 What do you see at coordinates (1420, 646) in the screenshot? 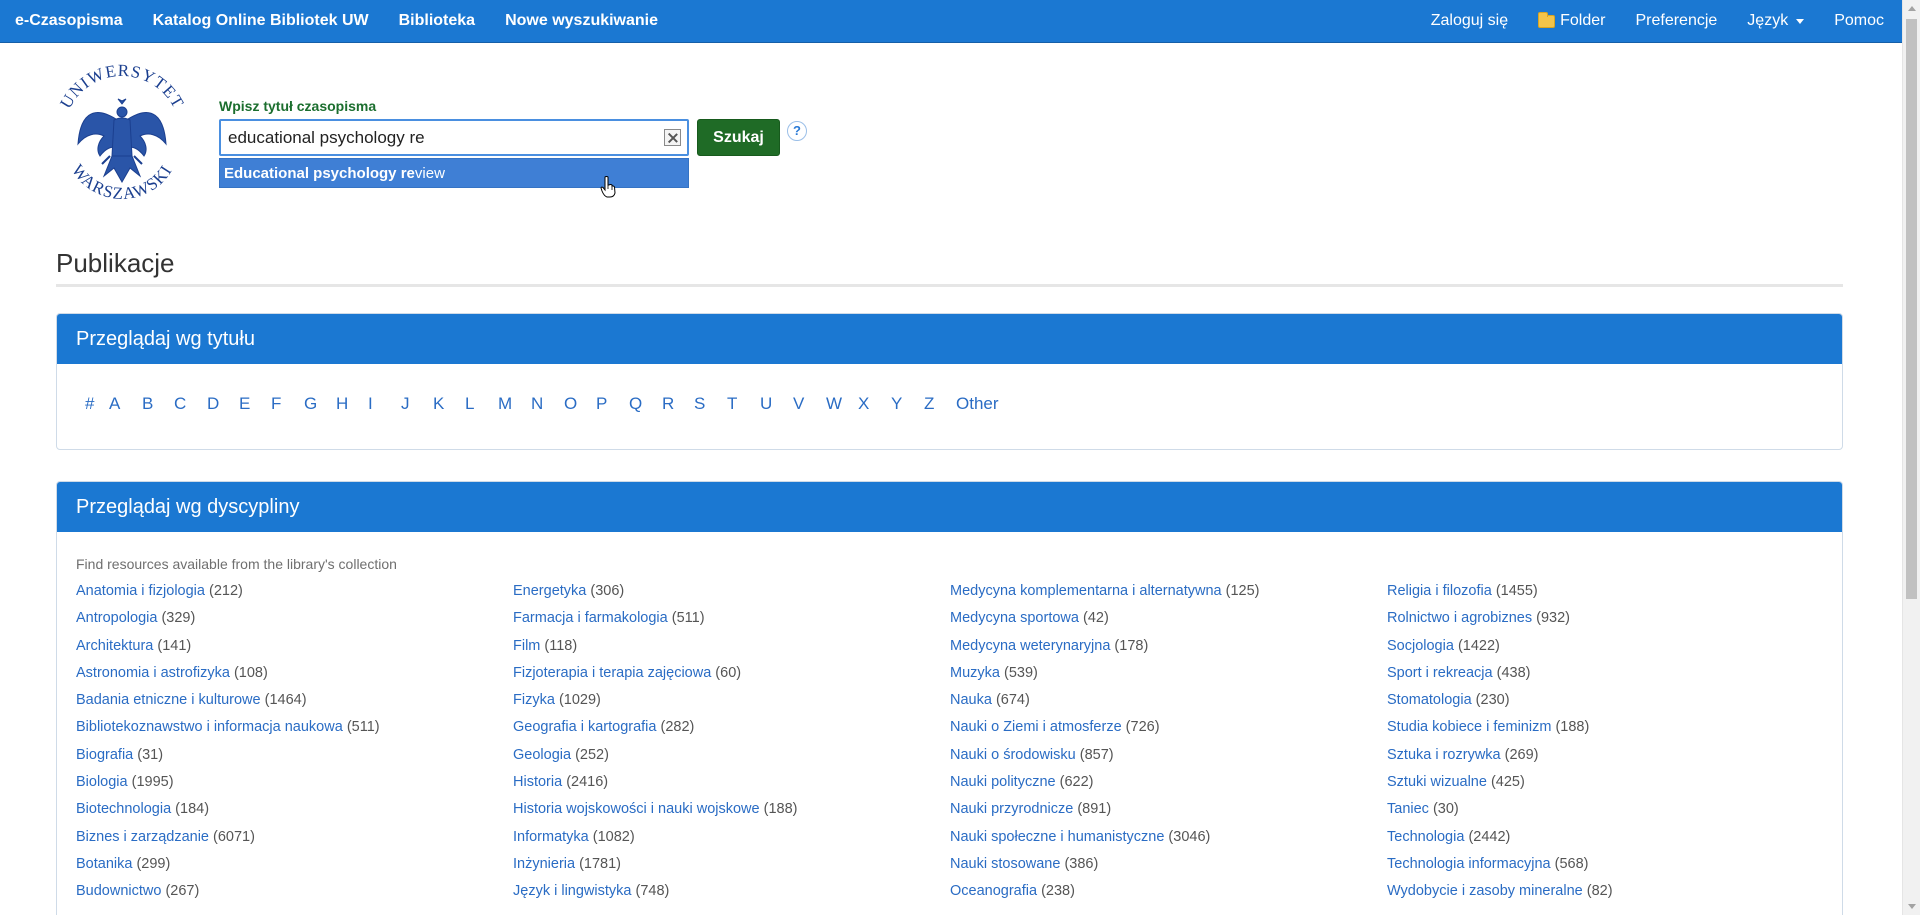
I see `discipline-link: Socjologia` at bounding box center [1420, 646].